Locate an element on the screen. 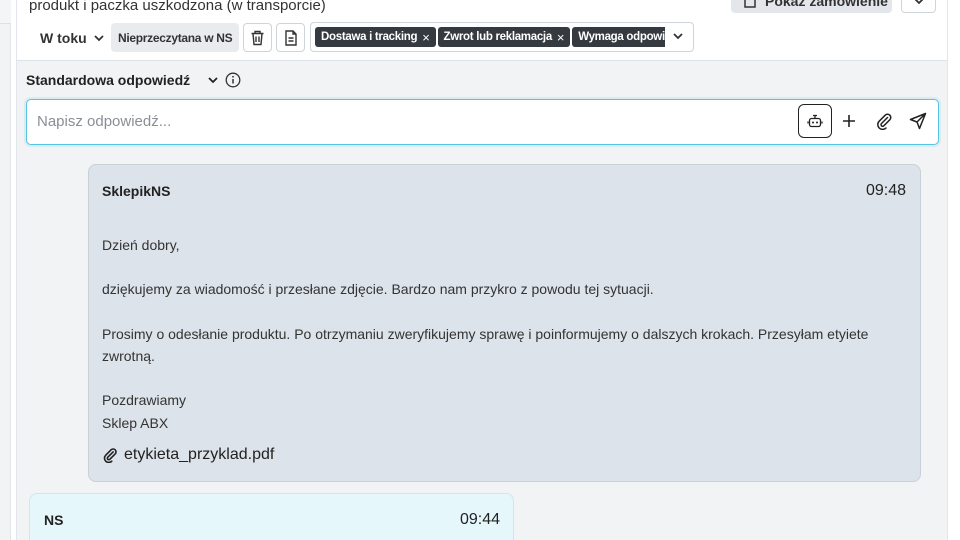  delete-button is located at coordinates (257, 37).